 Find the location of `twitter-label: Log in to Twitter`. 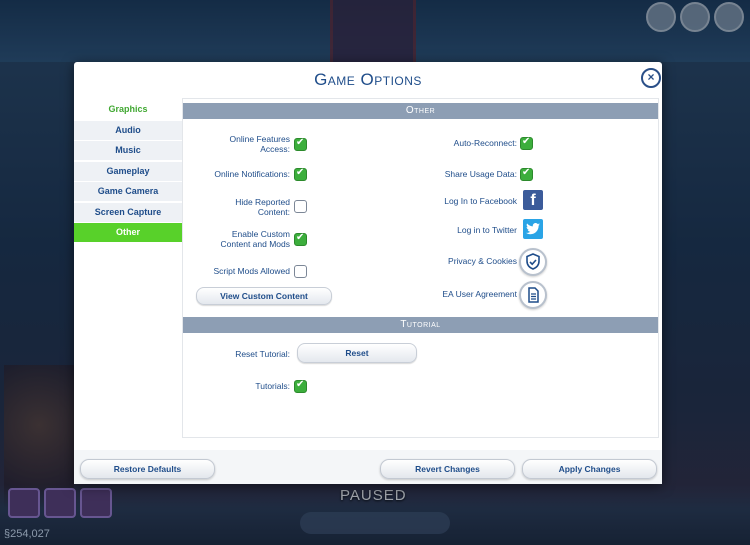

twitter-label: Log in to Twitter is located at coordinates (487, 230).